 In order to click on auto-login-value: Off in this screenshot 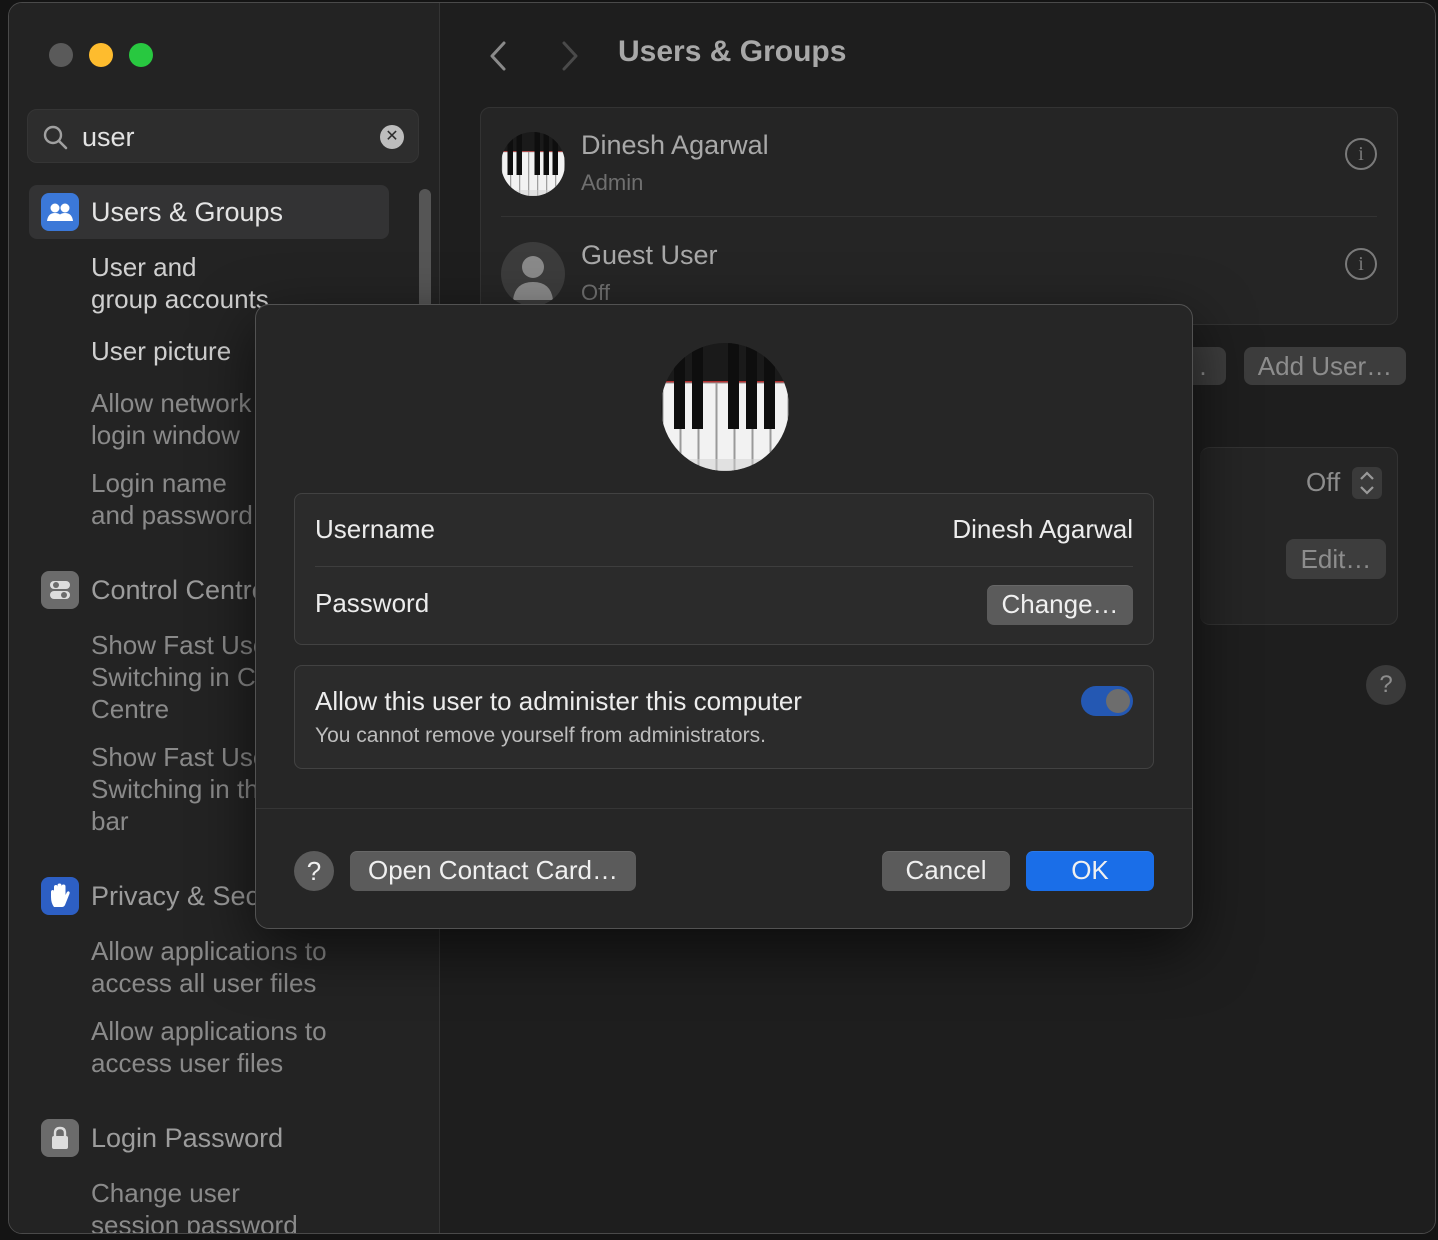, I will do `click(1323, 482)`.